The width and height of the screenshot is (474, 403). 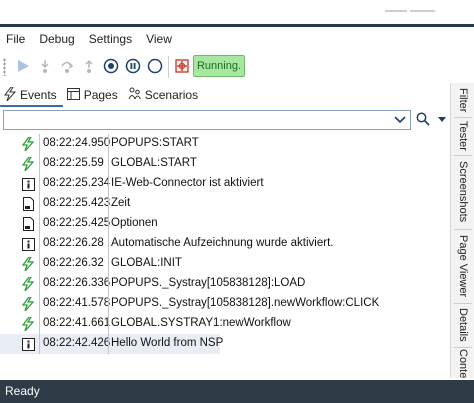 I want to click on side-tab-tester-label: Tester, so click(x=463, y=136).